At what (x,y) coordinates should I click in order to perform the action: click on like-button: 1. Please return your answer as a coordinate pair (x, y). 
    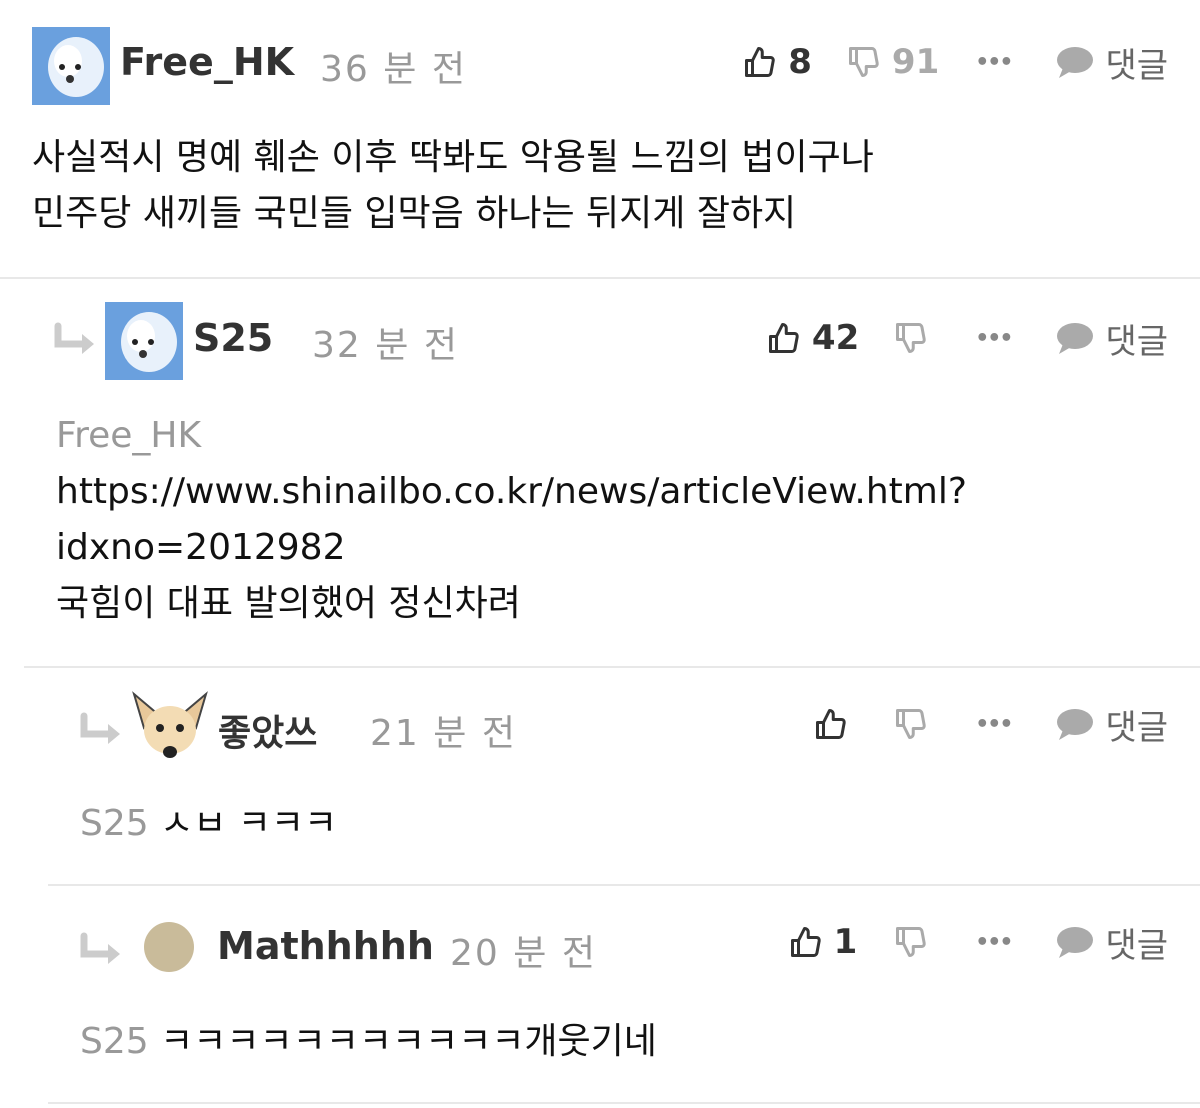
    Looking at the image, I should click on (823, 942).